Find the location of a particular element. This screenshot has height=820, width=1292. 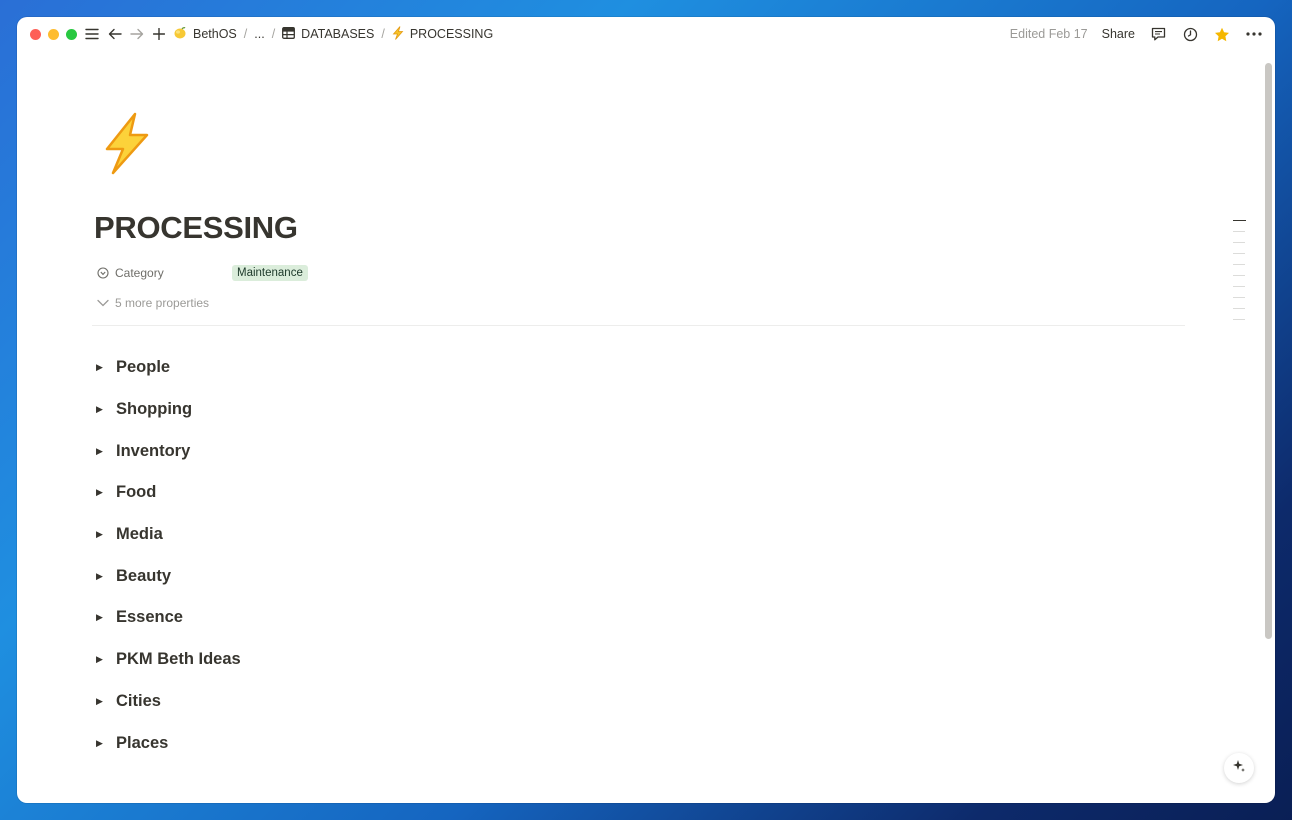

toggle-shopping: ▶ Shopping is located at coordinates (168, 410).